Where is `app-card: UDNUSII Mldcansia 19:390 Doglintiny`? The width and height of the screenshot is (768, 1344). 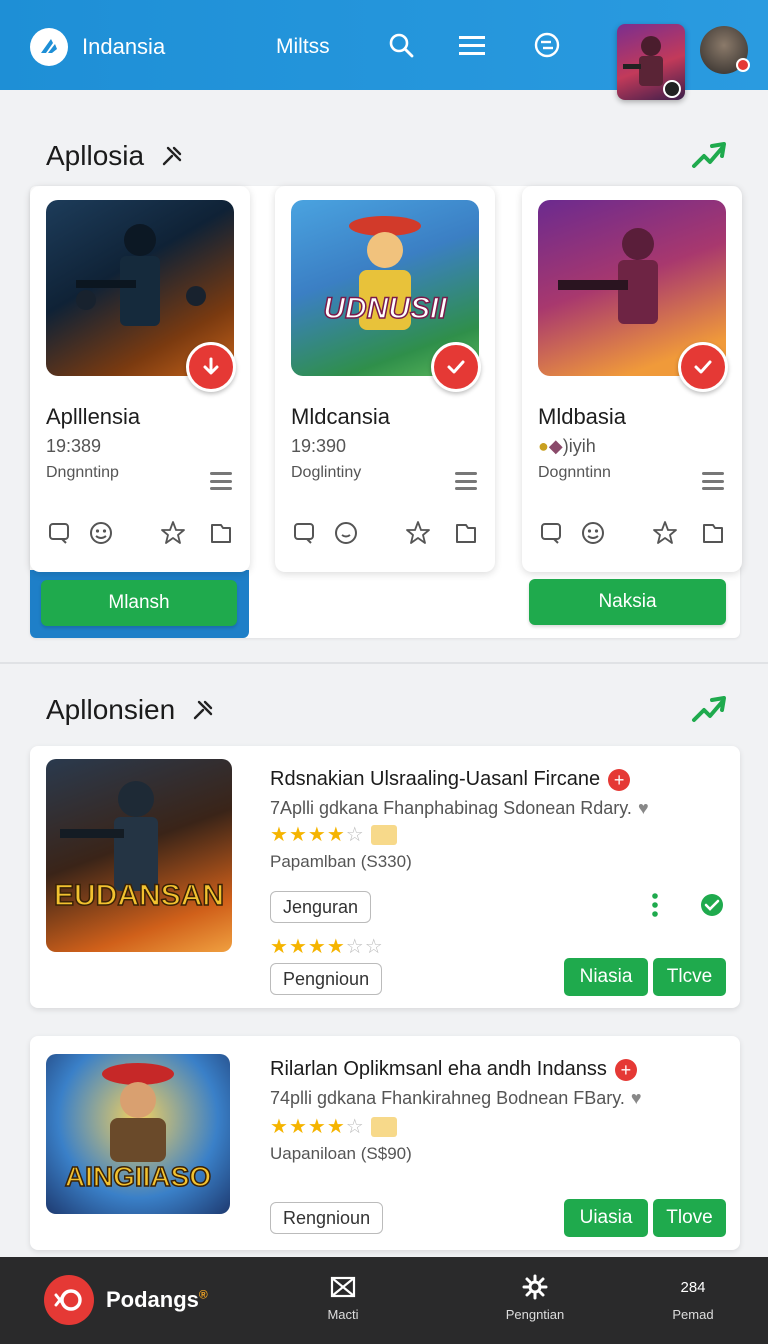 app-card: UDNUSII Mldcansia 19:390 Doglintiny is located at coordinates (385, 379).